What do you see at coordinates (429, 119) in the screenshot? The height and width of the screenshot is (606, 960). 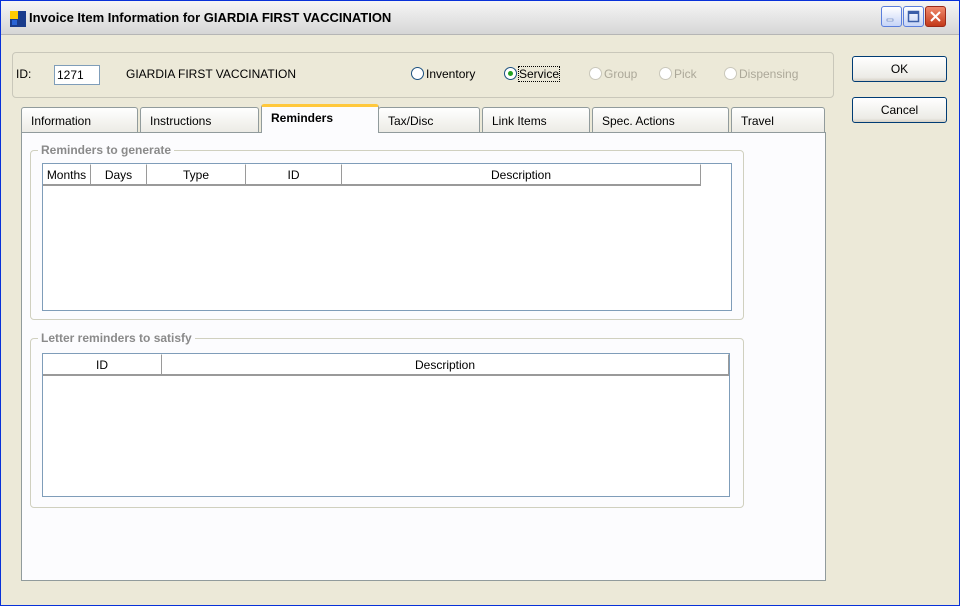 I see `tab-tax-disc: Tax/Disc` at bounding box center [429, 119].